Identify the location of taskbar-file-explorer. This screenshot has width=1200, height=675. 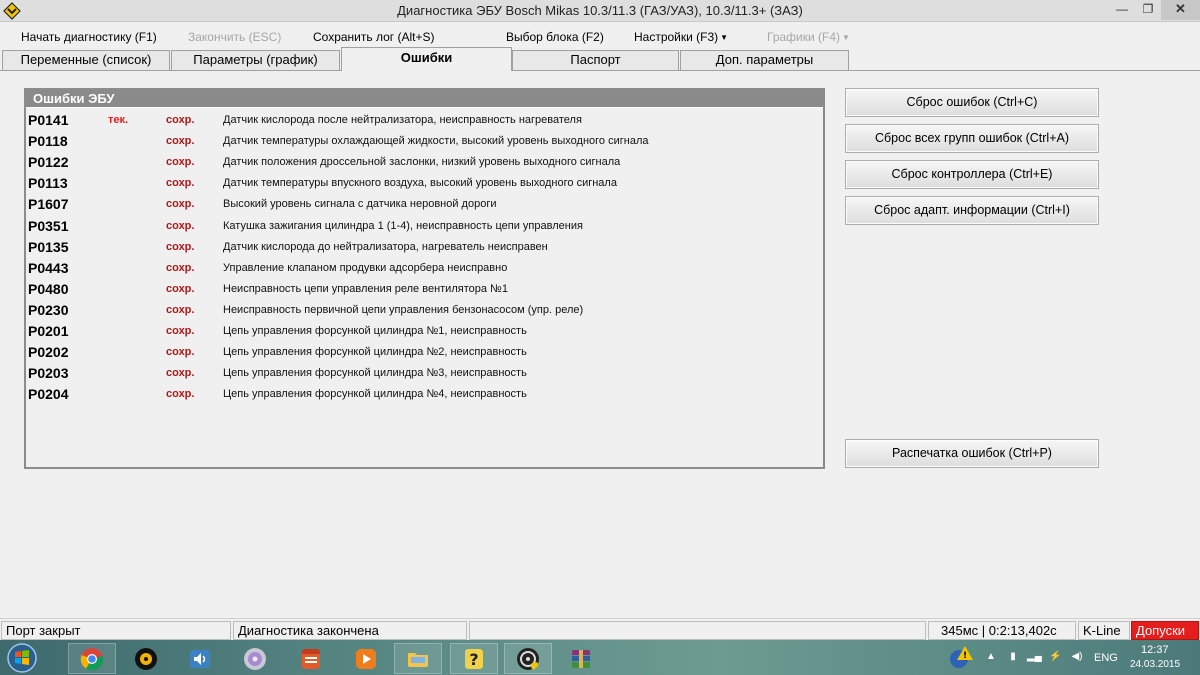
(418, 658).